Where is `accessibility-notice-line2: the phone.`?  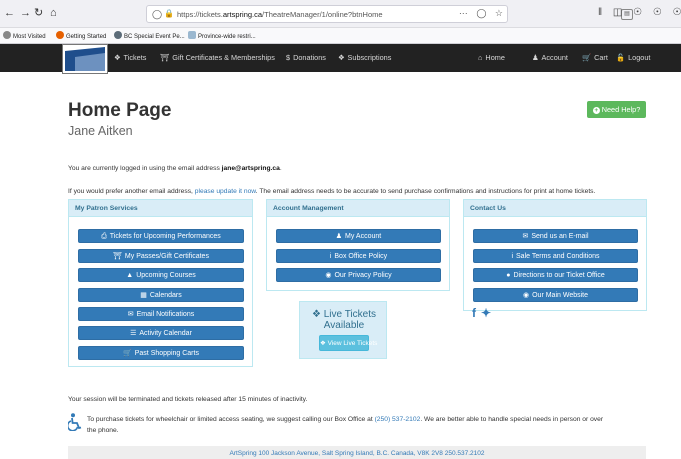
accessibility-notice-line2: the phone. is located at coordinates (103, 430).